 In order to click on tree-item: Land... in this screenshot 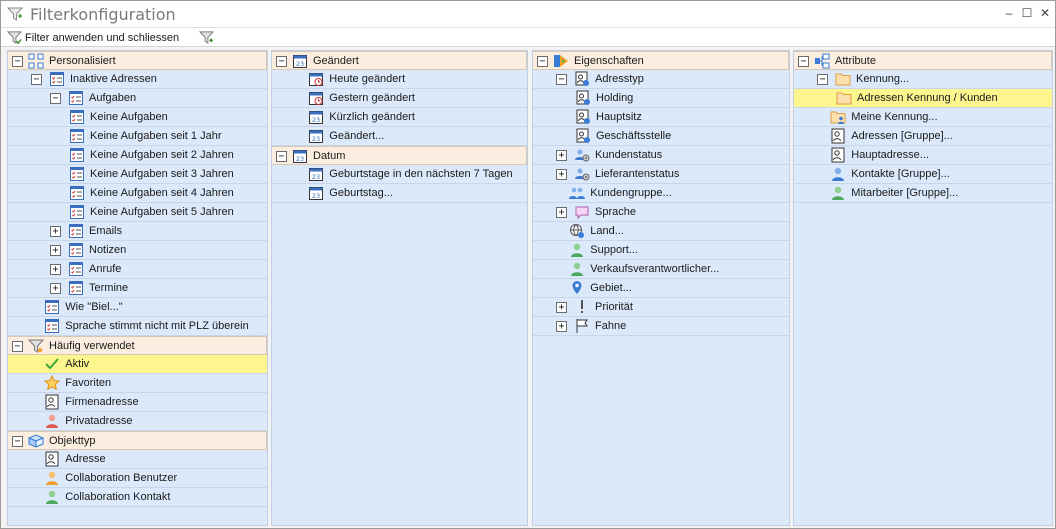, I will do `click(661, 231)`.